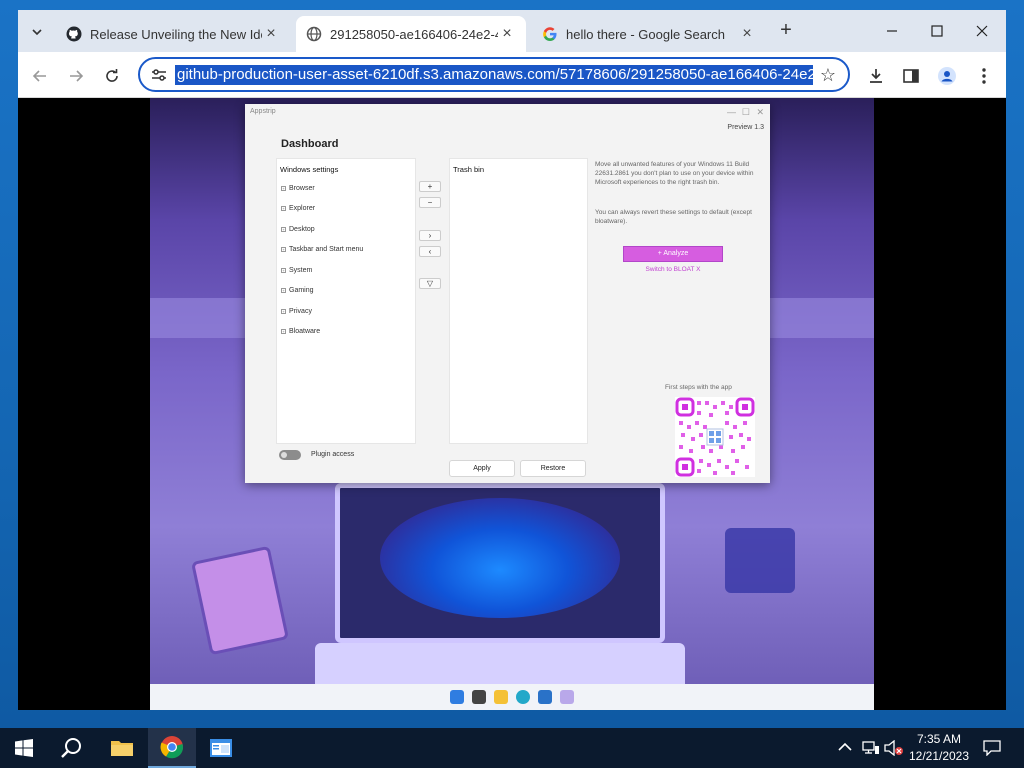  What do you see at coordinates (479, 697) in the screenshot?
I see `task-view-icon` at bounding box center [479, 697].